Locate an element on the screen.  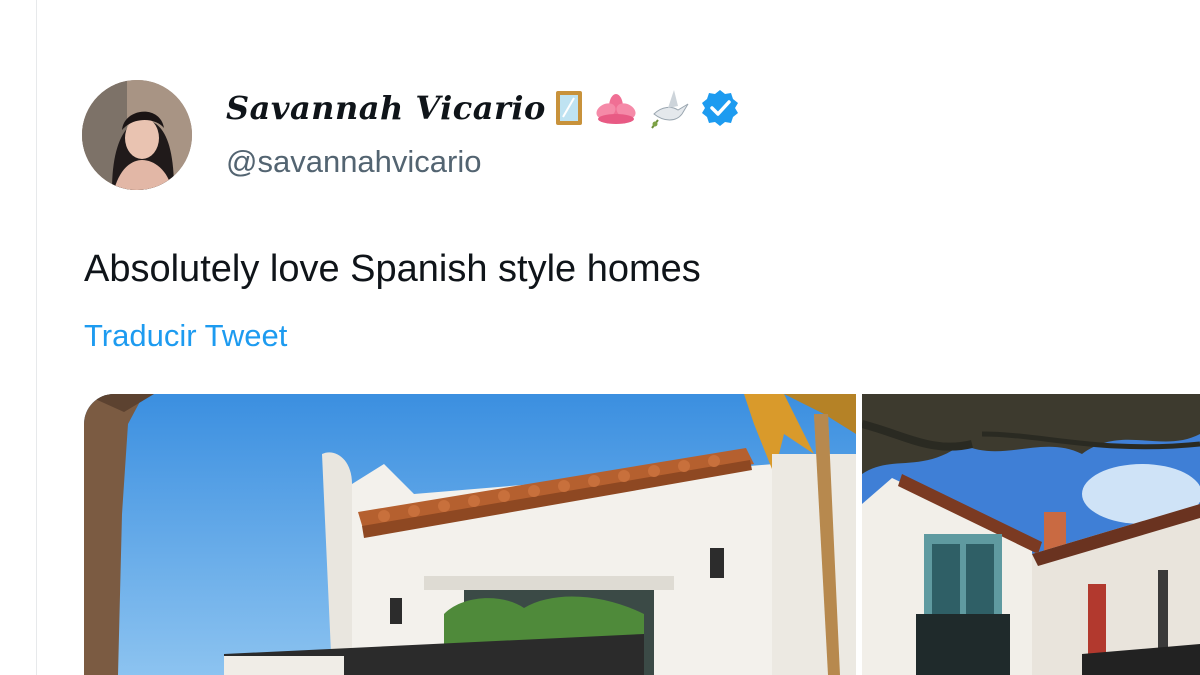
dove-icon is located at coordinates (670, 108).